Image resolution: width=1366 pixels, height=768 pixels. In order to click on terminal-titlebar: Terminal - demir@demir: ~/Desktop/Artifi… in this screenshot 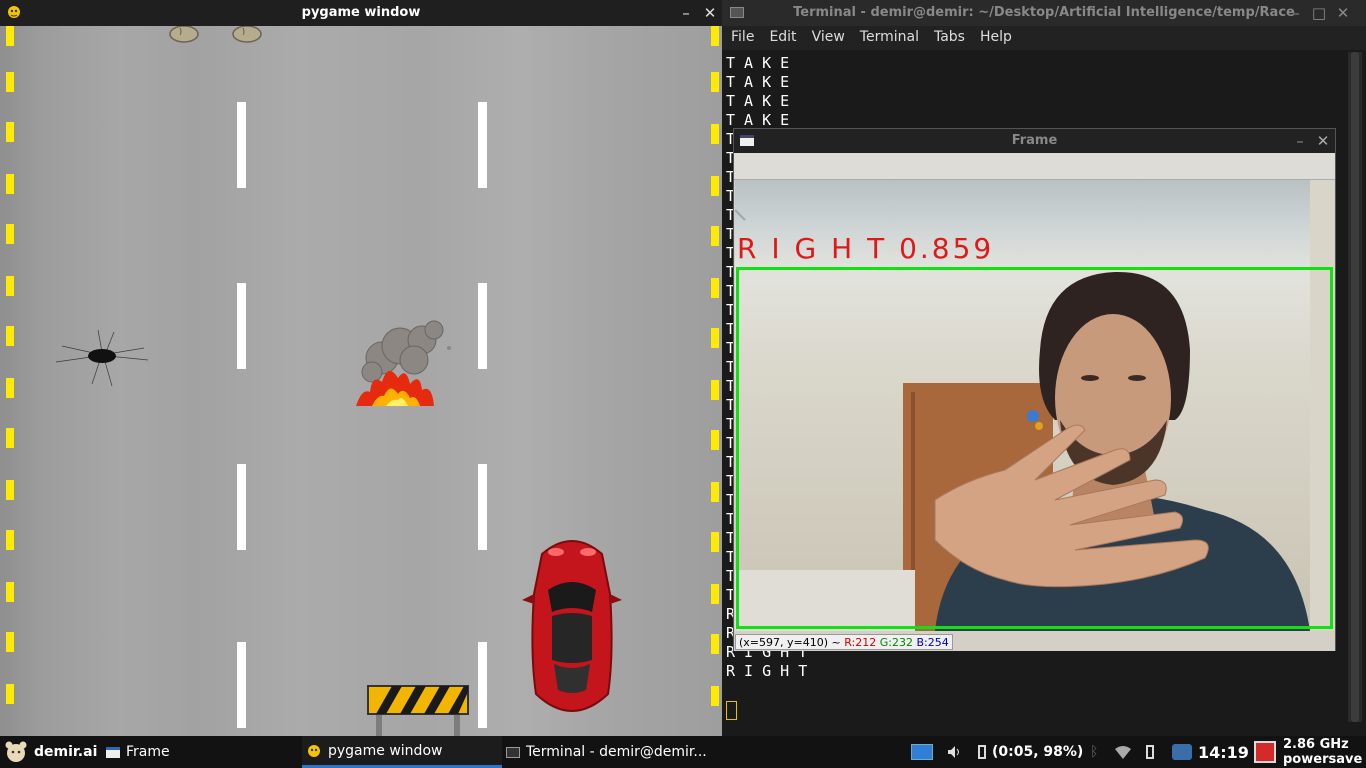, I will do `click(1044, 13)`.